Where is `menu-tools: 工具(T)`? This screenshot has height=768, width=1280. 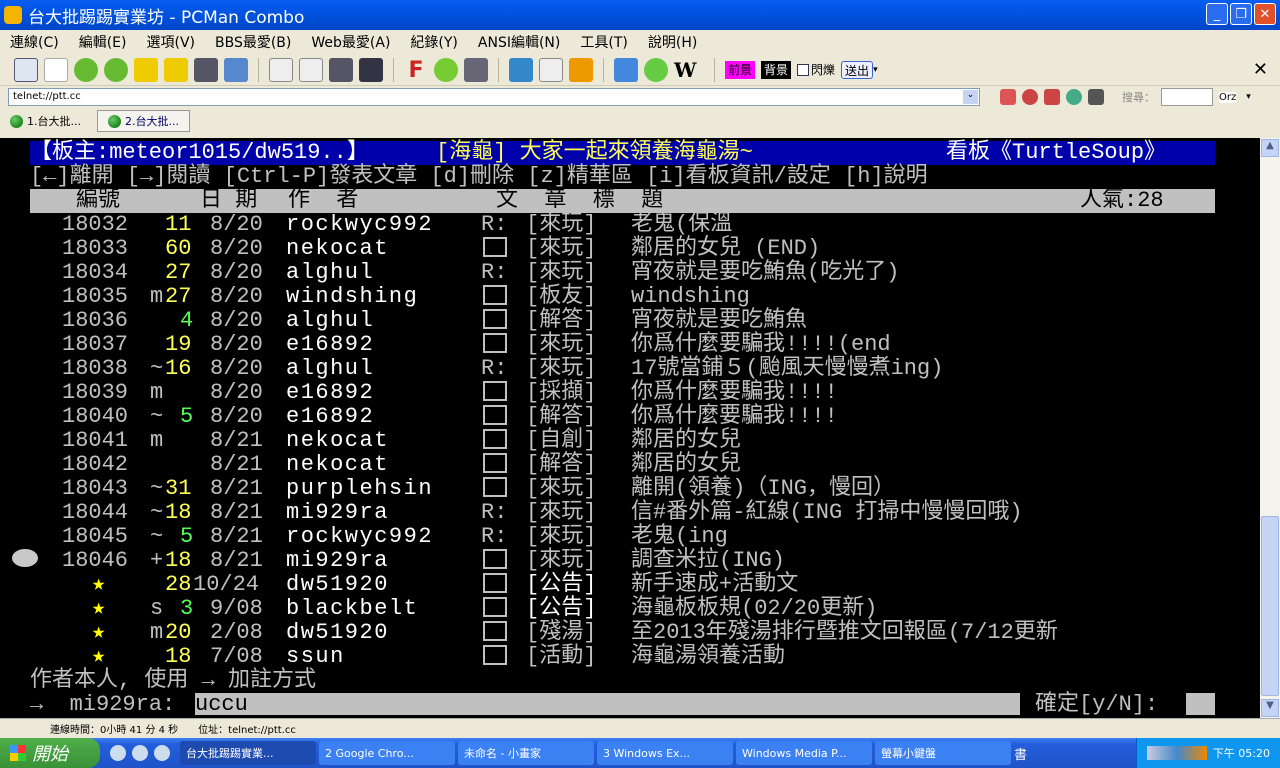 menu-tools: 工具(T) is located at coordinates (603, 42).